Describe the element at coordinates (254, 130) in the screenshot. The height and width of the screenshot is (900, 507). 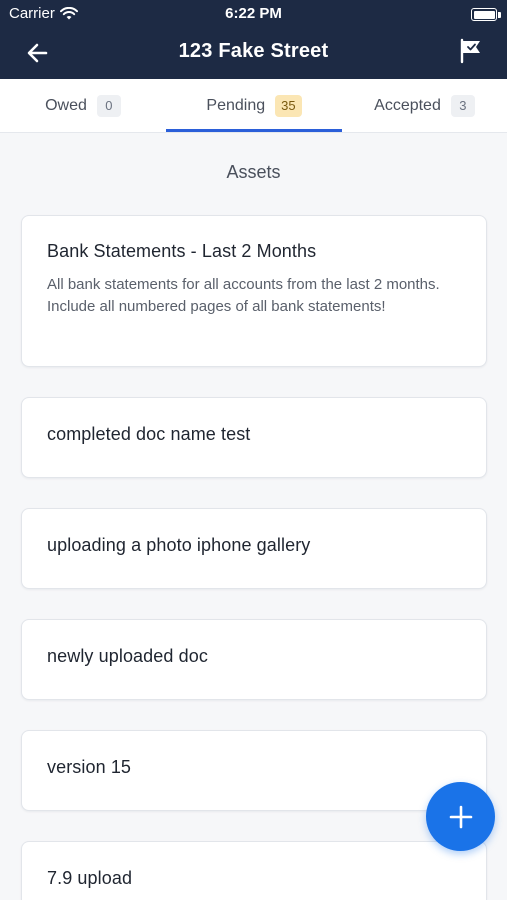
I see `active-tab-indicator` at that location.